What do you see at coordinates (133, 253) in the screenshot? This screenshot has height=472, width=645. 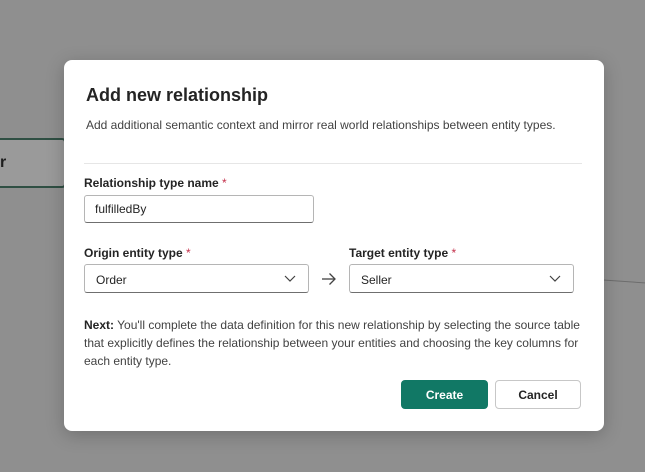 I see `origin-entity-label-text: Origin entity type` at bounding box center [133, 253].